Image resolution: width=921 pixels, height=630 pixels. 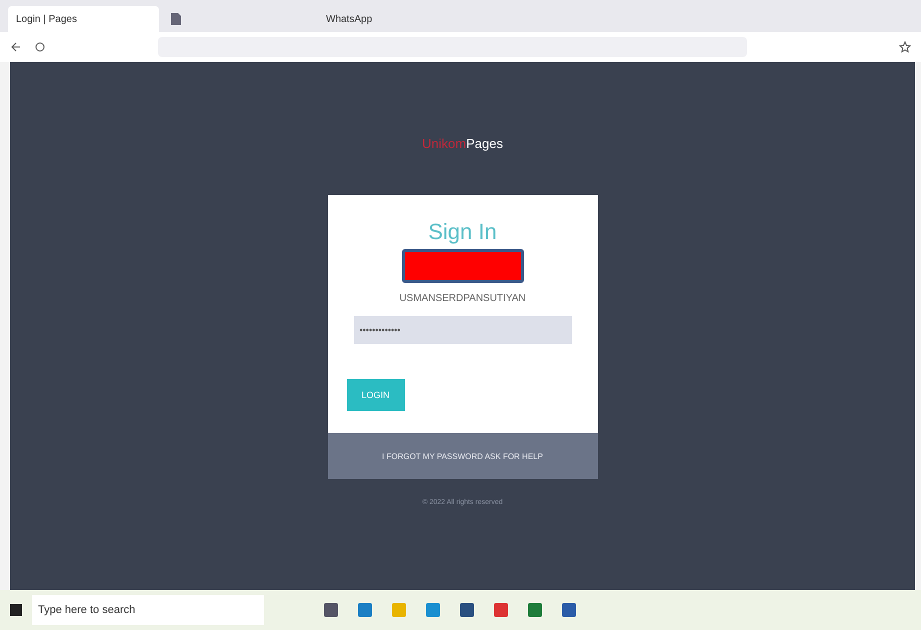 What do you see at coordinates (462, 232) in the screenshot?
I see `sign-in-title: Sign In` at bounding box center [462, 232].